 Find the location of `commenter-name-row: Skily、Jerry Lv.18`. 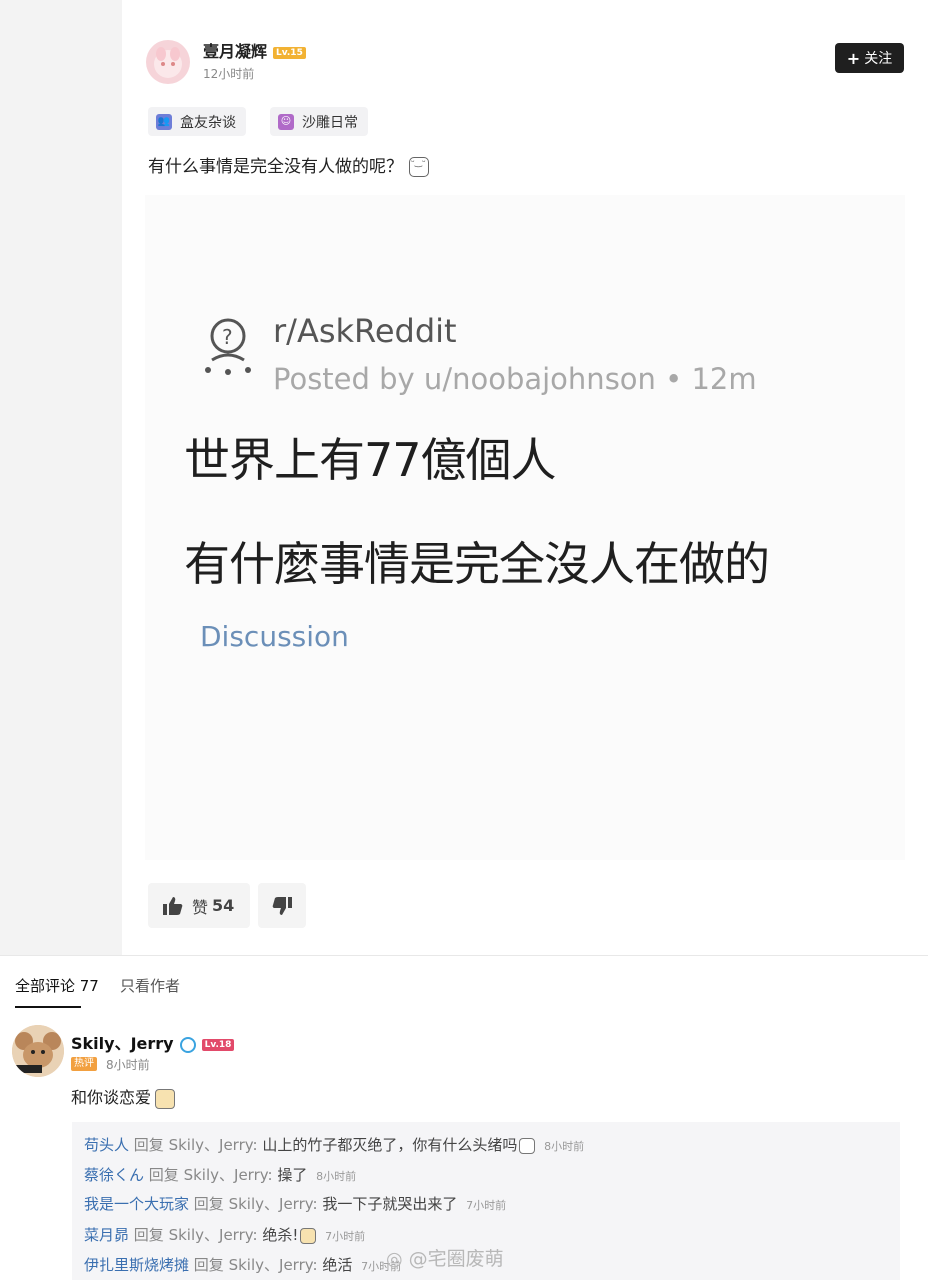

commenter-name-row: Skily、Jerry Lv.18 is located at coordinates (153, 1042).